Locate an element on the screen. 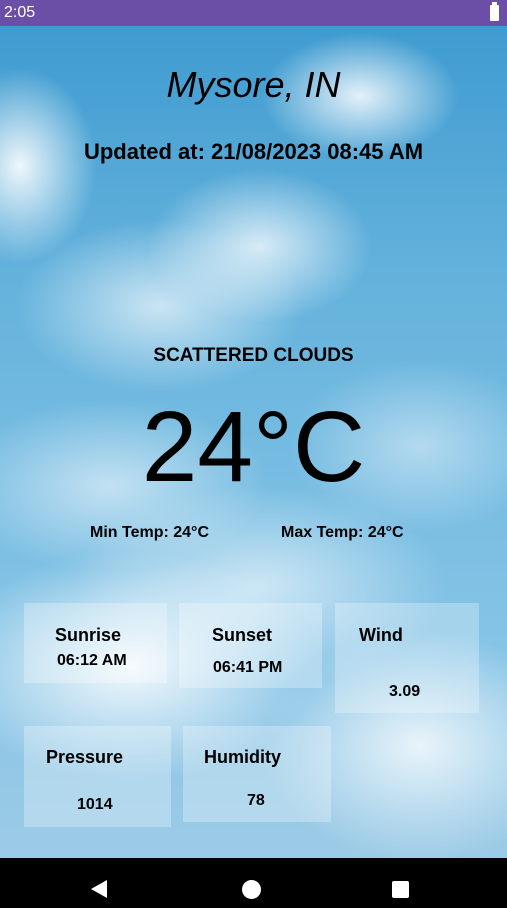  pressure-label: Pressure is located at coordinates (85, 757).